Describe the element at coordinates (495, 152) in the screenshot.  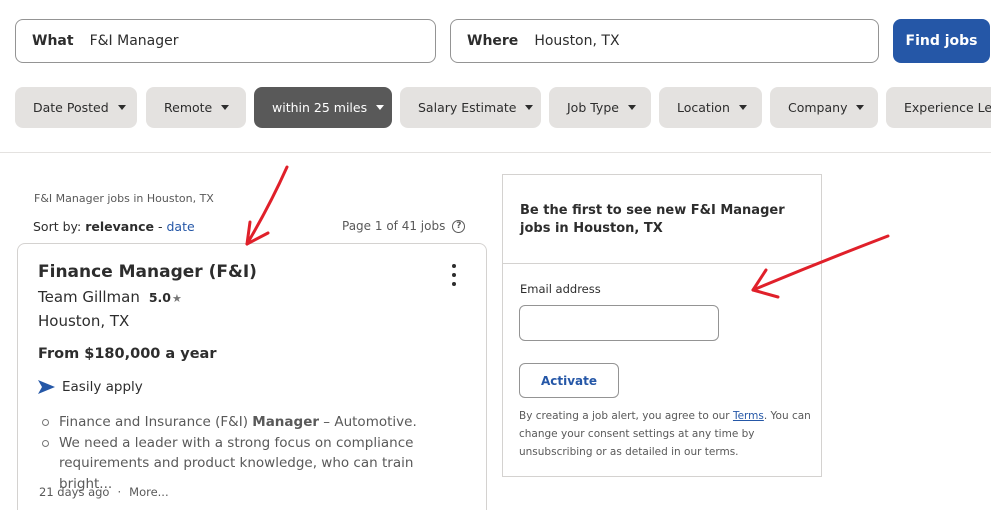
I see `header-divider` at that location.